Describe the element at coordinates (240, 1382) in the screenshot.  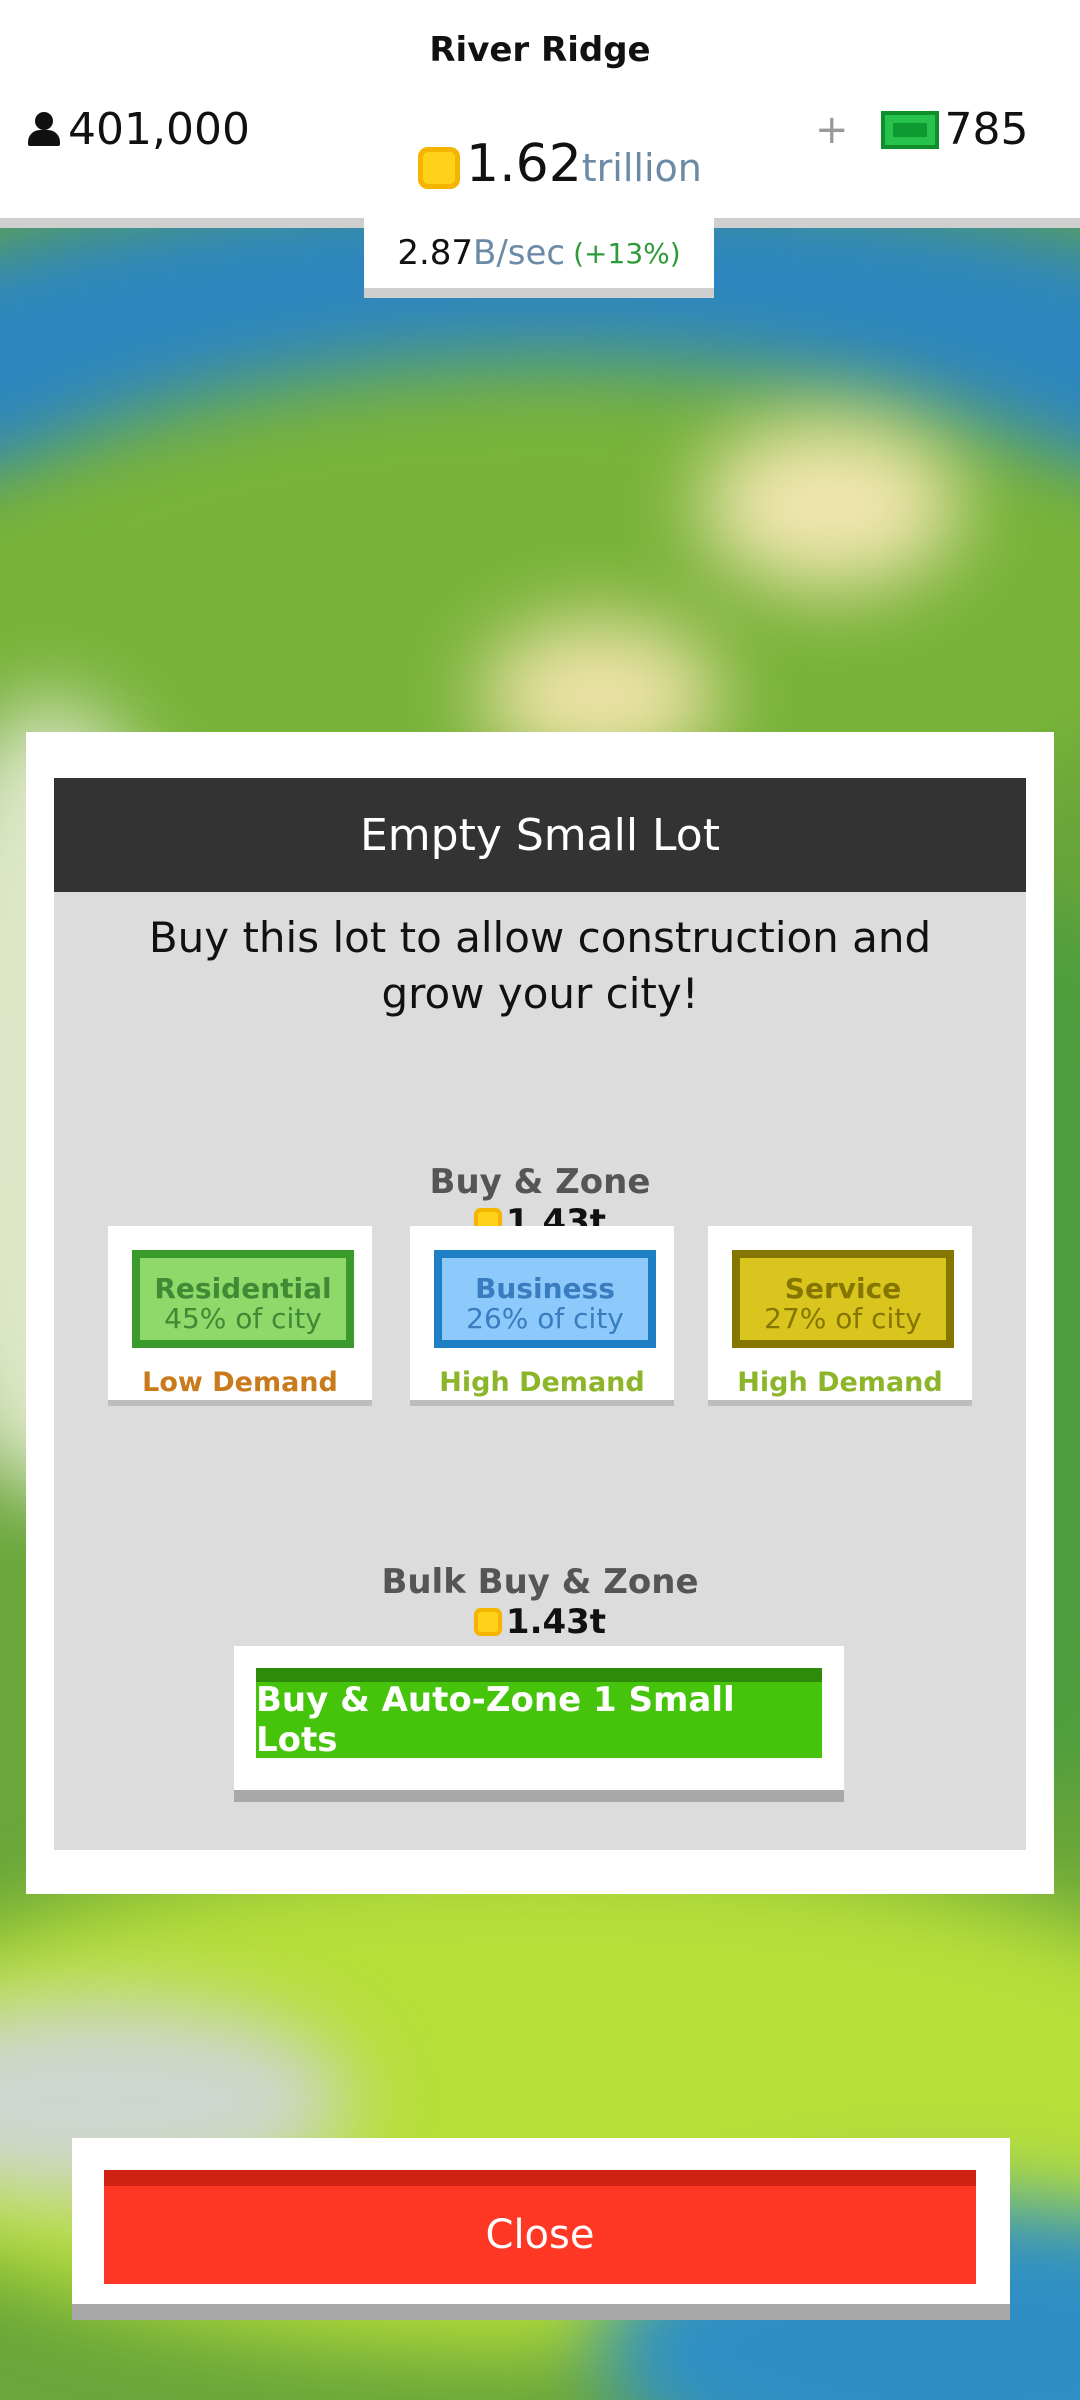
I see `zone-demand: Low Demand` at that location.